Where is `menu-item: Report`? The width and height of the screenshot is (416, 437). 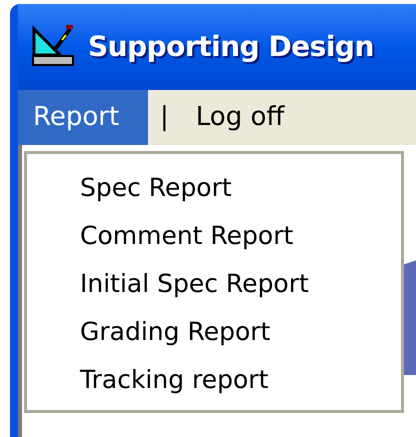
menu-item: Report is located at coordinates (83, 117).